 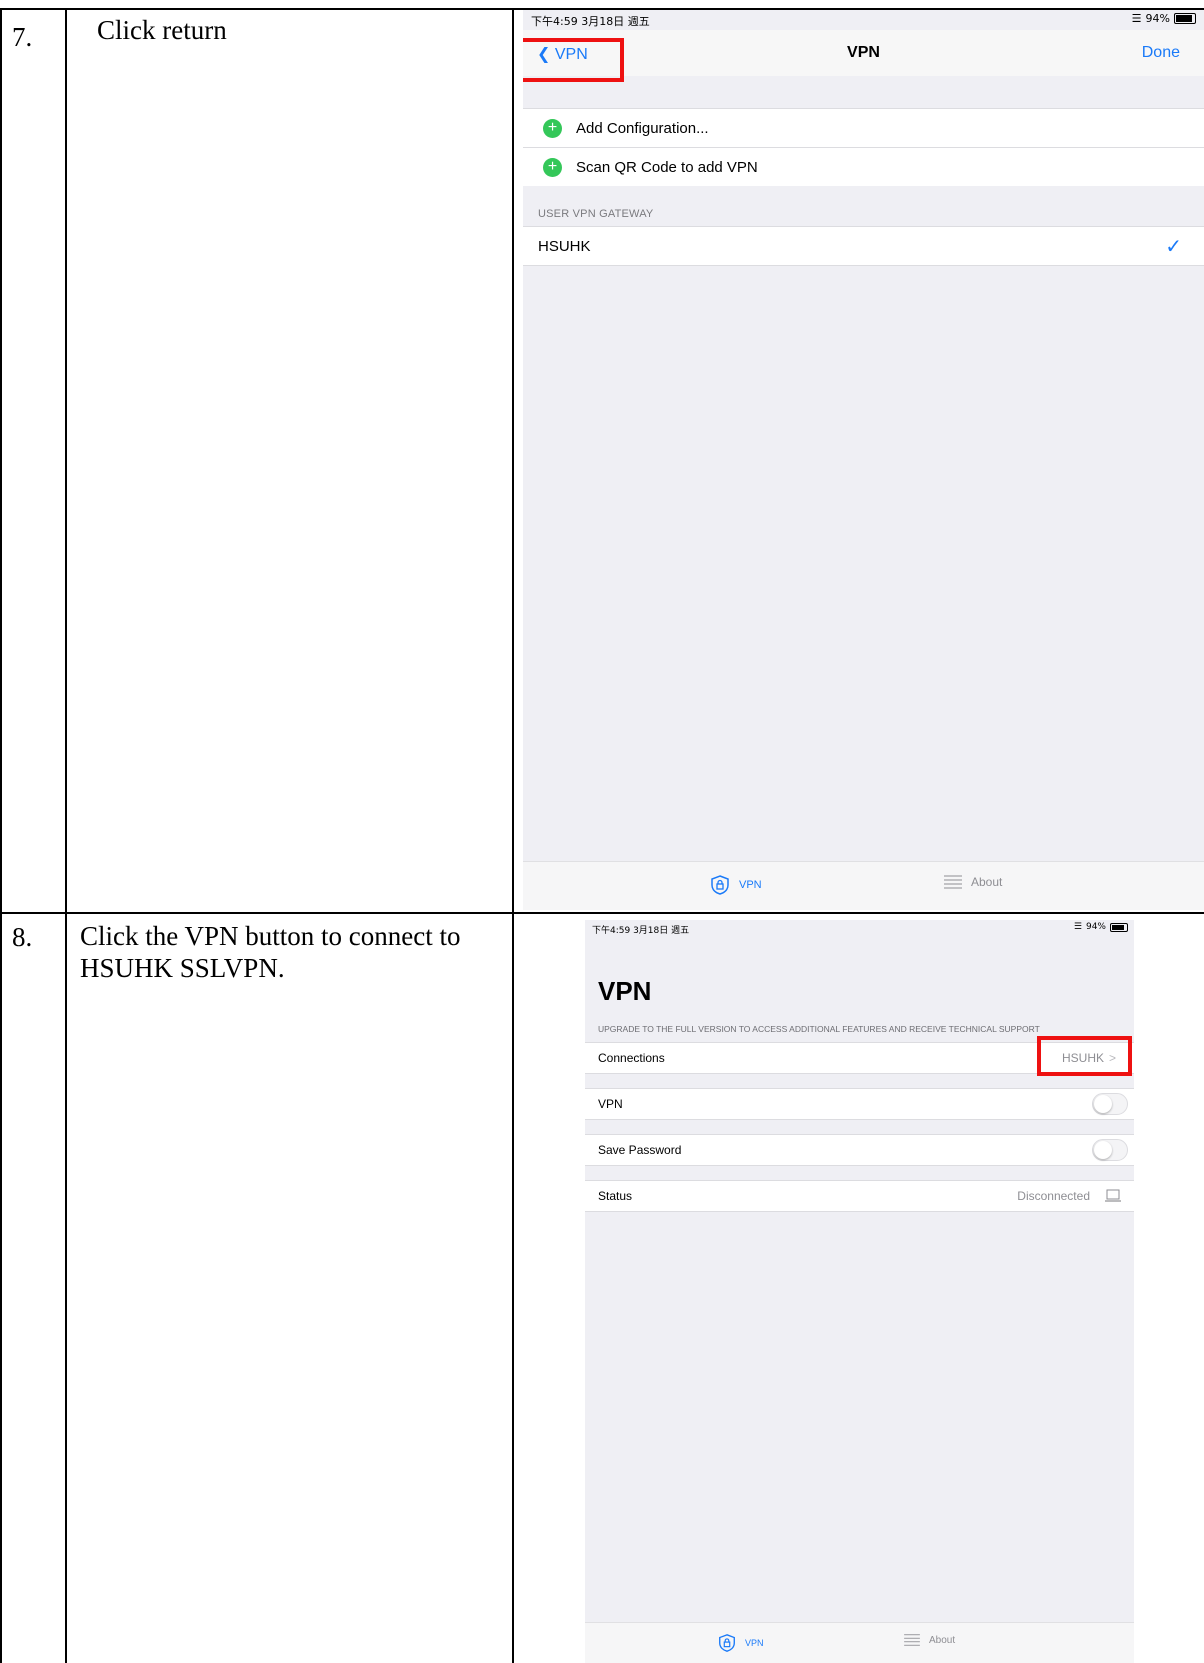 I want to click on table-border-left, so click(x=1, y=835).